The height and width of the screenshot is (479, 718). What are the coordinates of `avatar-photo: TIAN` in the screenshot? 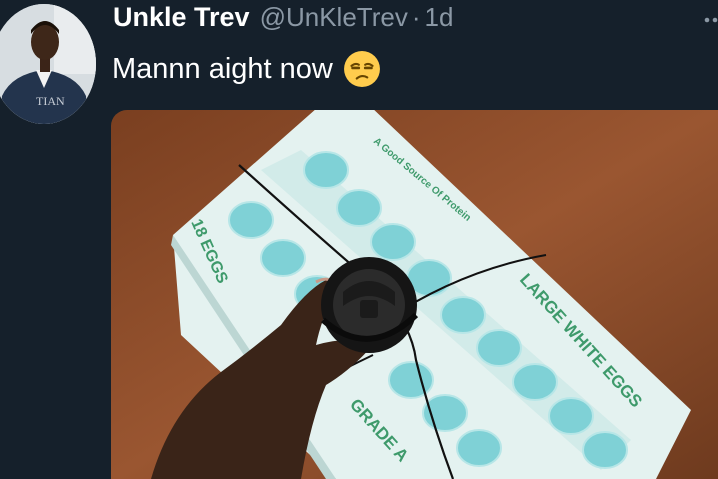 It's located at (48, 64).